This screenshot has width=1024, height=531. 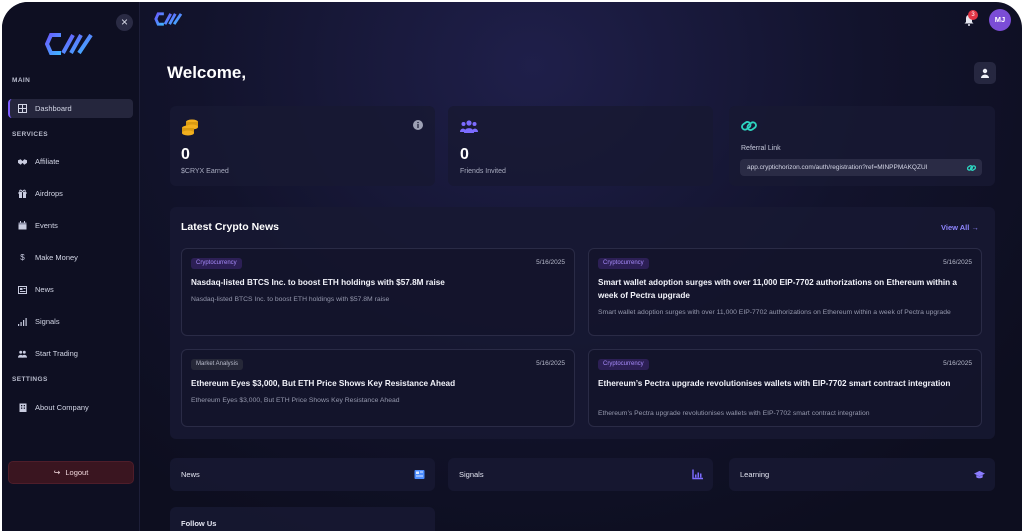 What do you see at coordinates (69, 44) in the screenshot?
I see `brand-logo-icon` at bounding box center [69, 44].